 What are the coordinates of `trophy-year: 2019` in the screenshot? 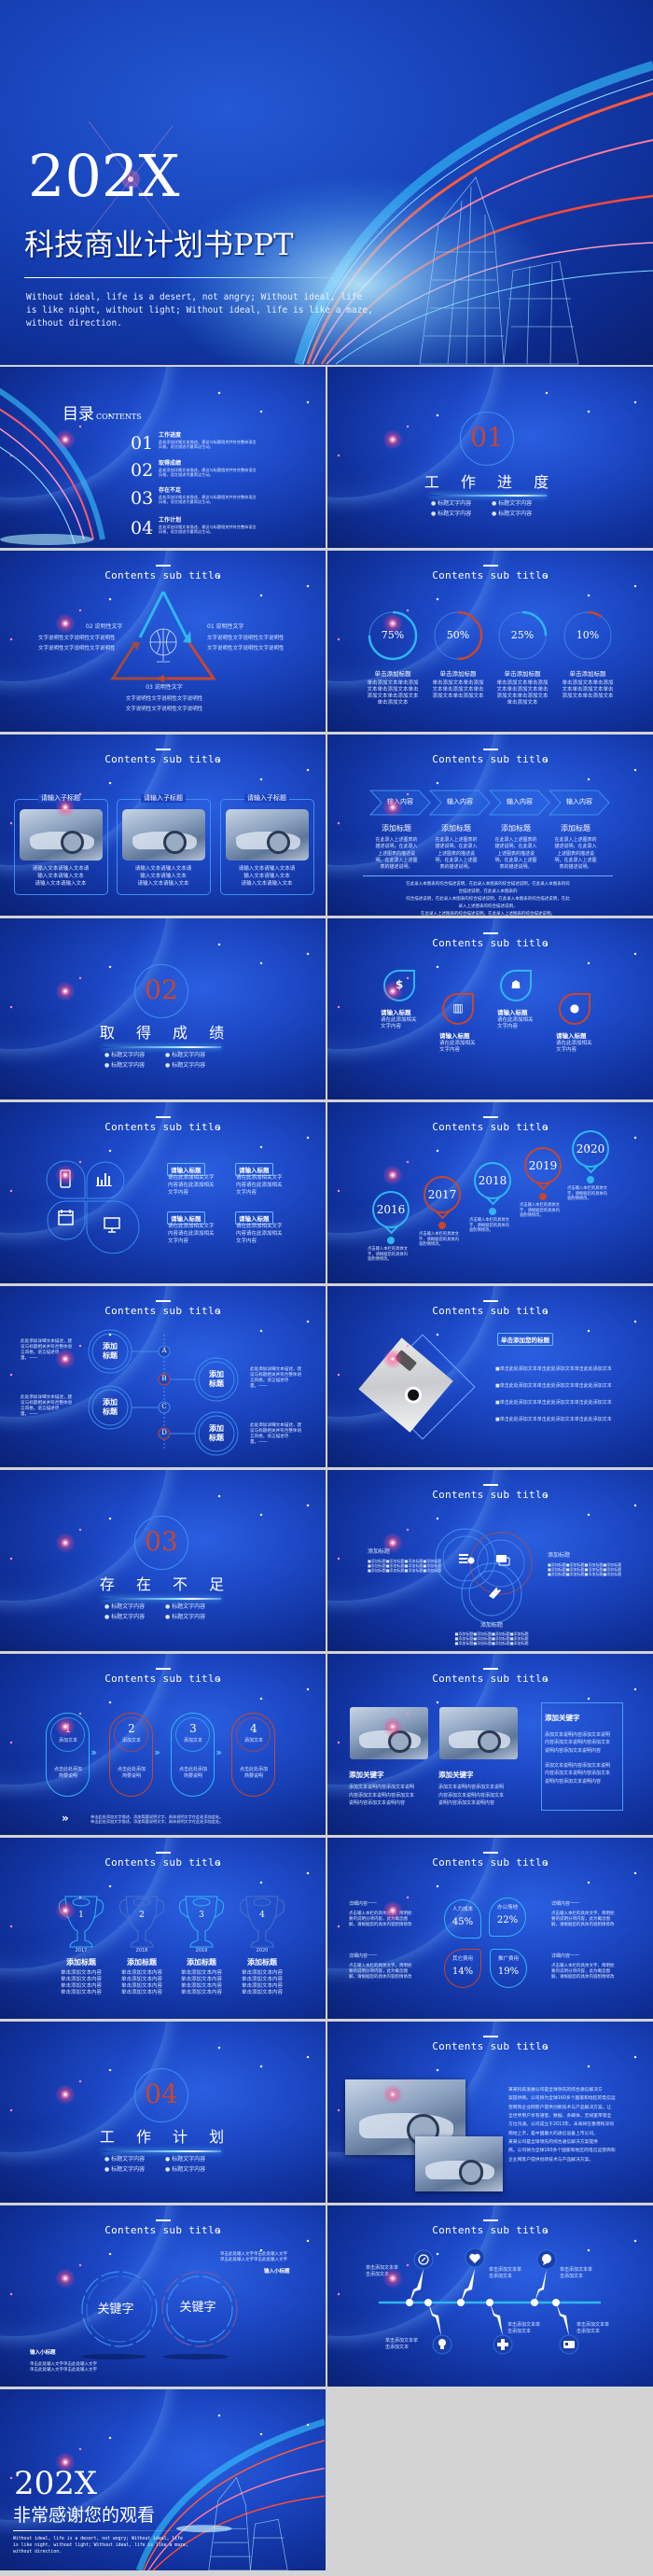 It's located at (201, 1950).